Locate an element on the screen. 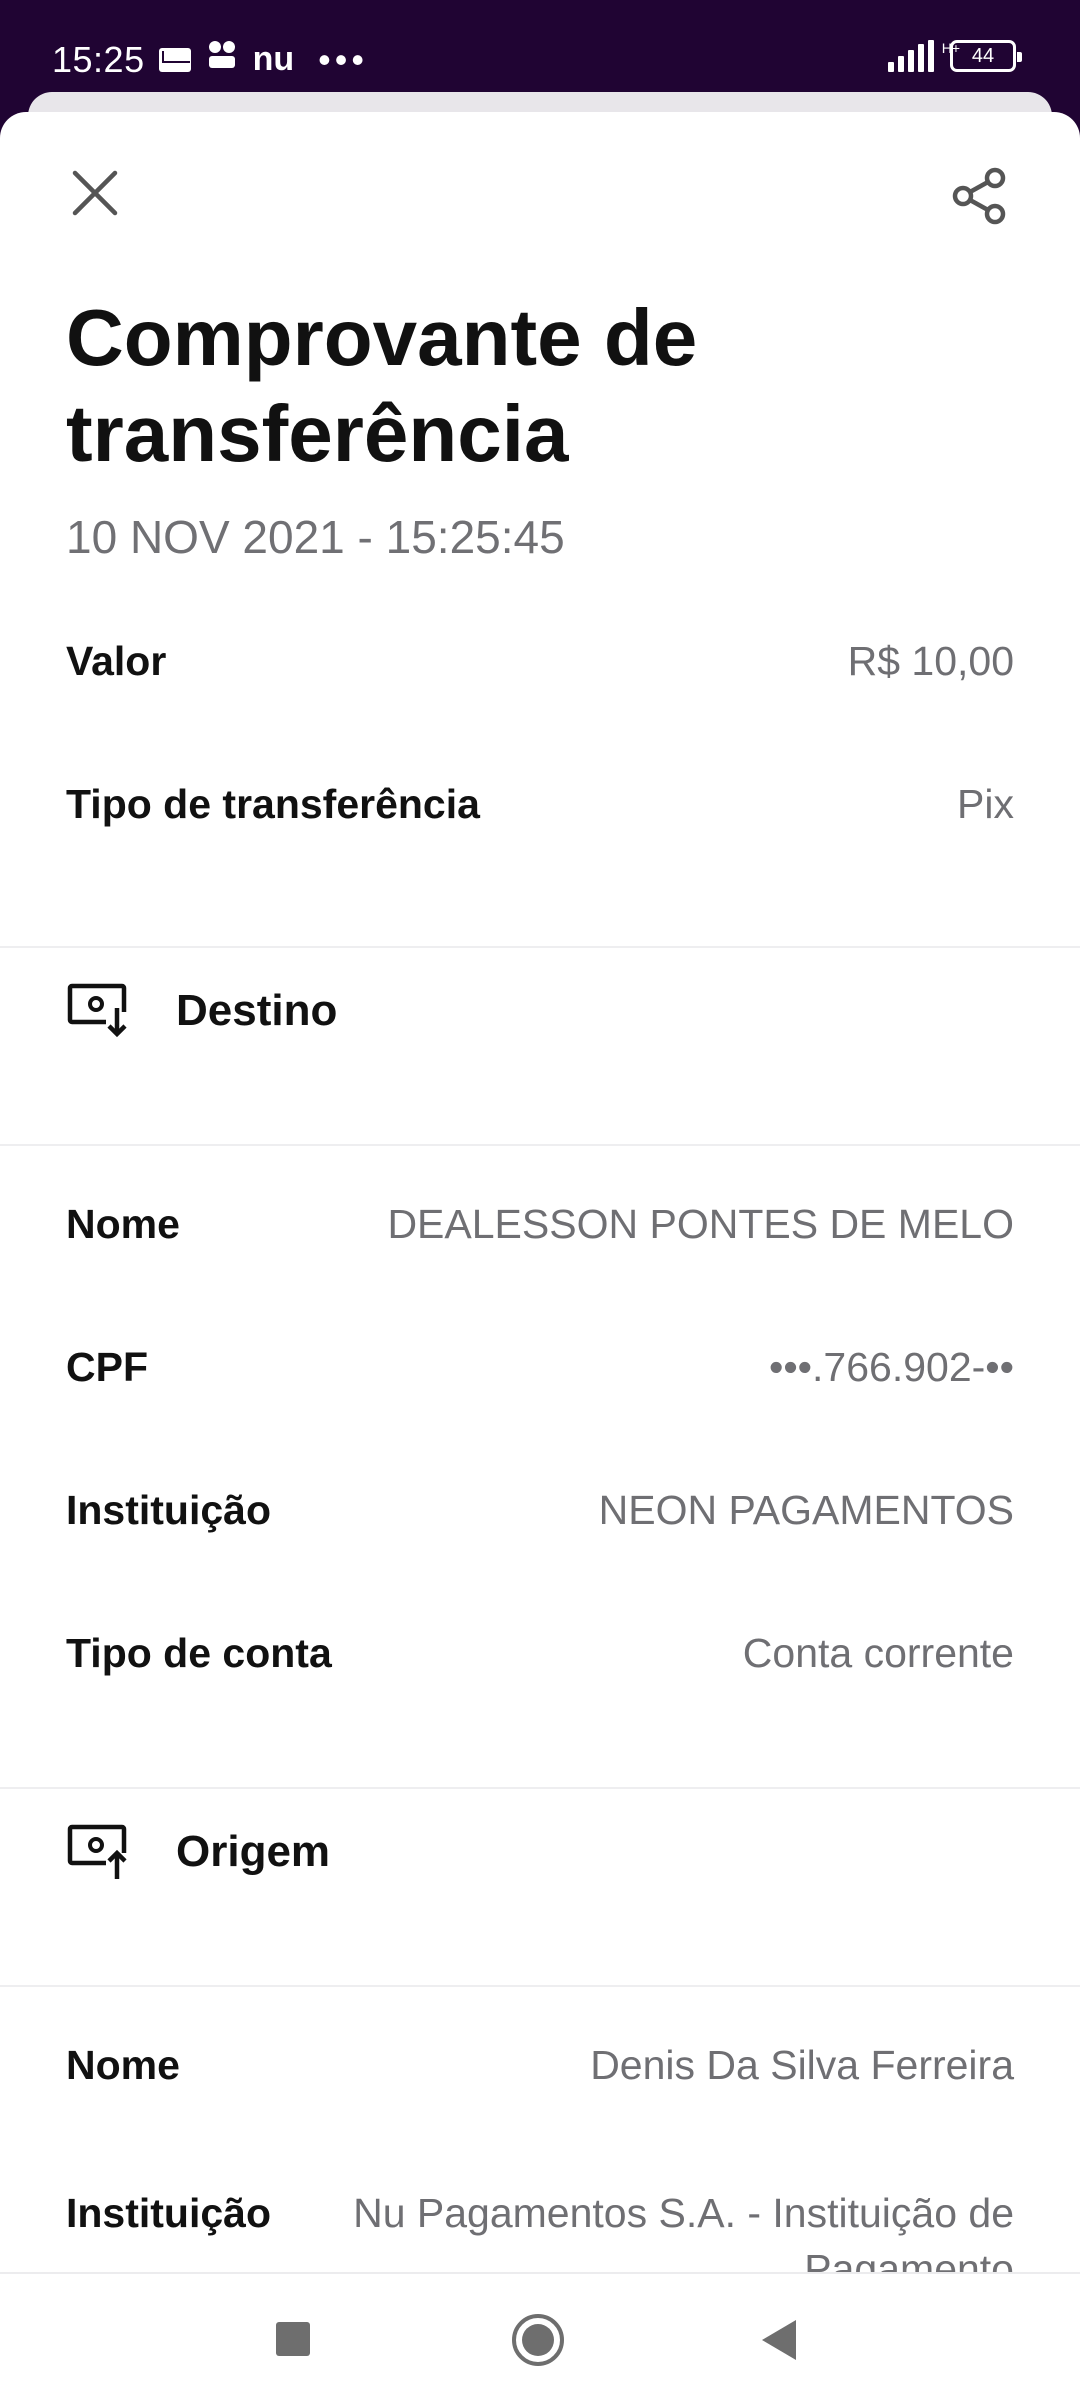 Image resolution: width=1080 pixels, height=2400 pixels. share-icon is located at coordinates (979, 196).